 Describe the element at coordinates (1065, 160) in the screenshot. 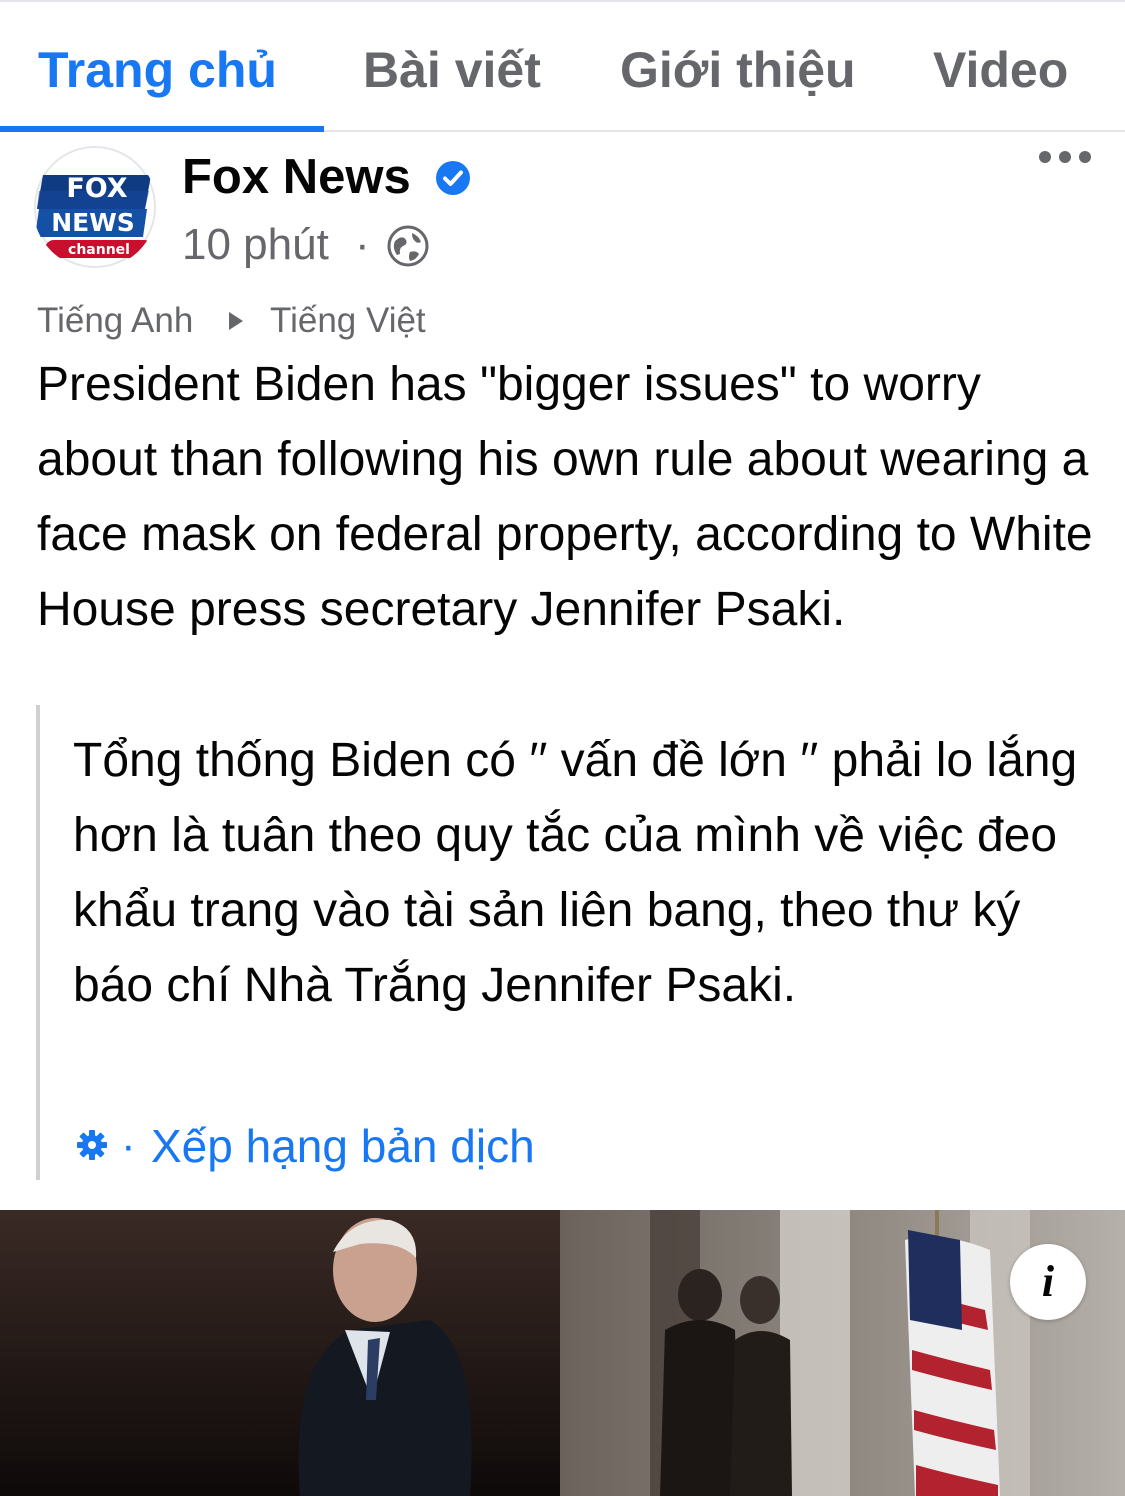

I see `more-options-button` at that location.